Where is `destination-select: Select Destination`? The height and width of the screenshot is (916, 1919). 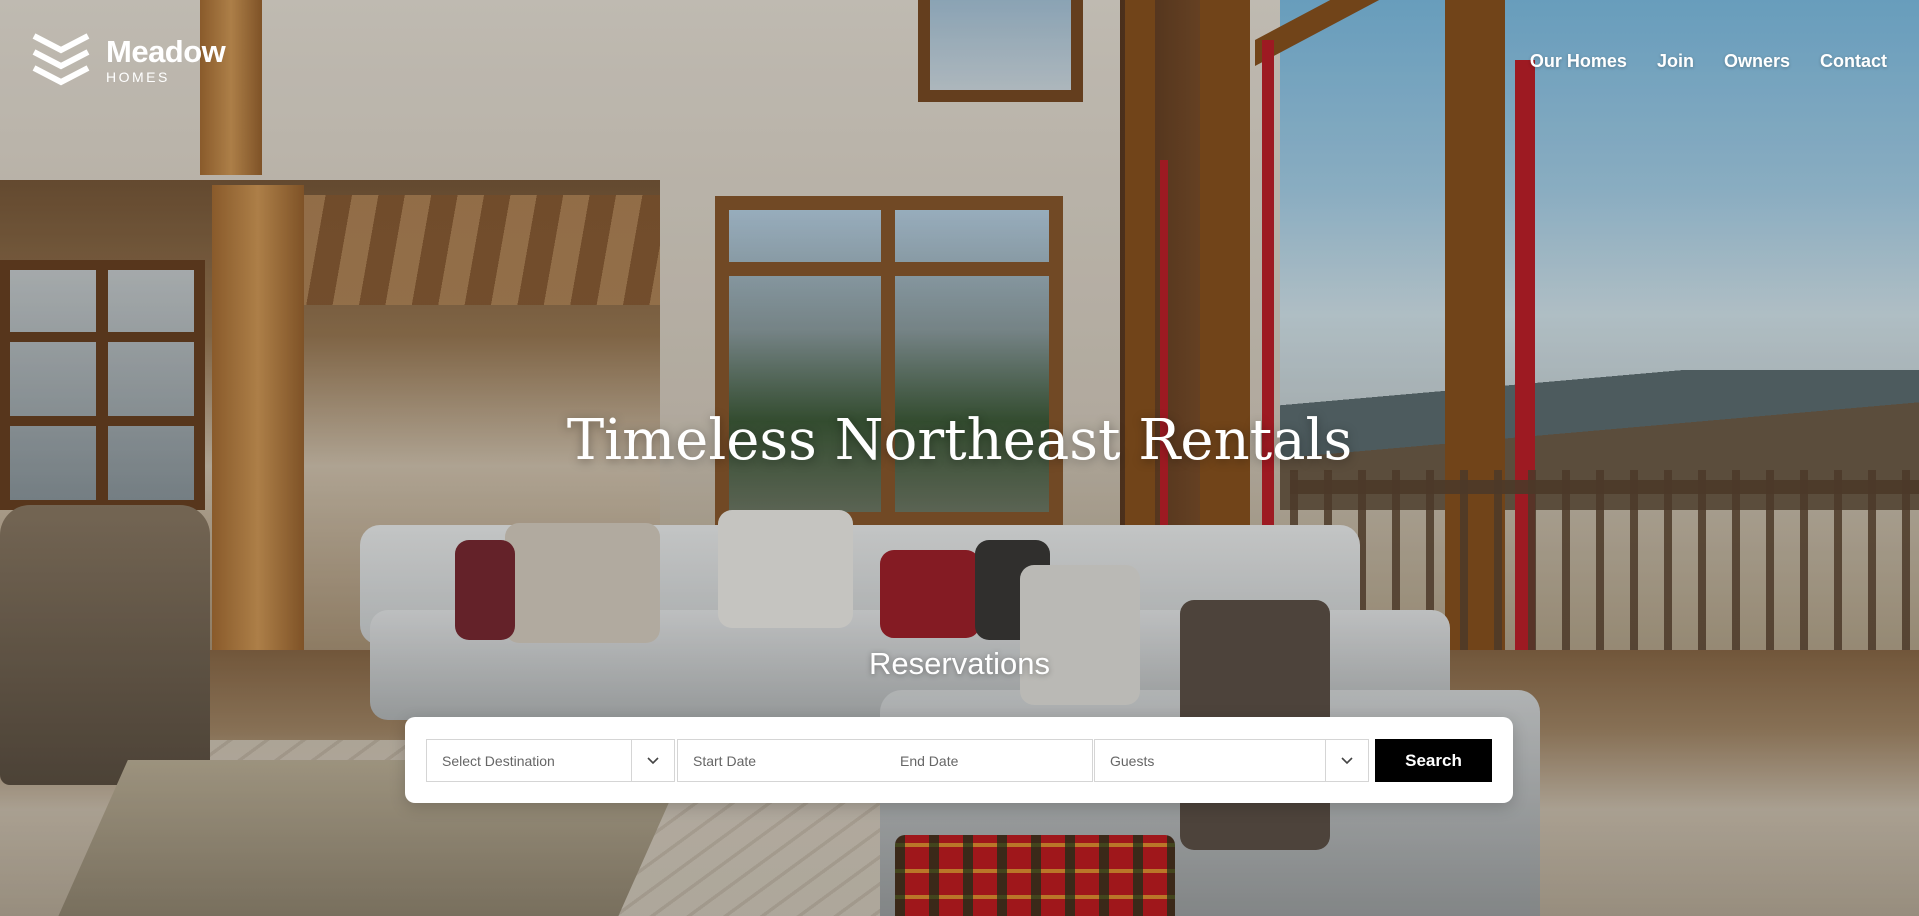 destination-select: Select Destination is located at coordinates (550, 760).